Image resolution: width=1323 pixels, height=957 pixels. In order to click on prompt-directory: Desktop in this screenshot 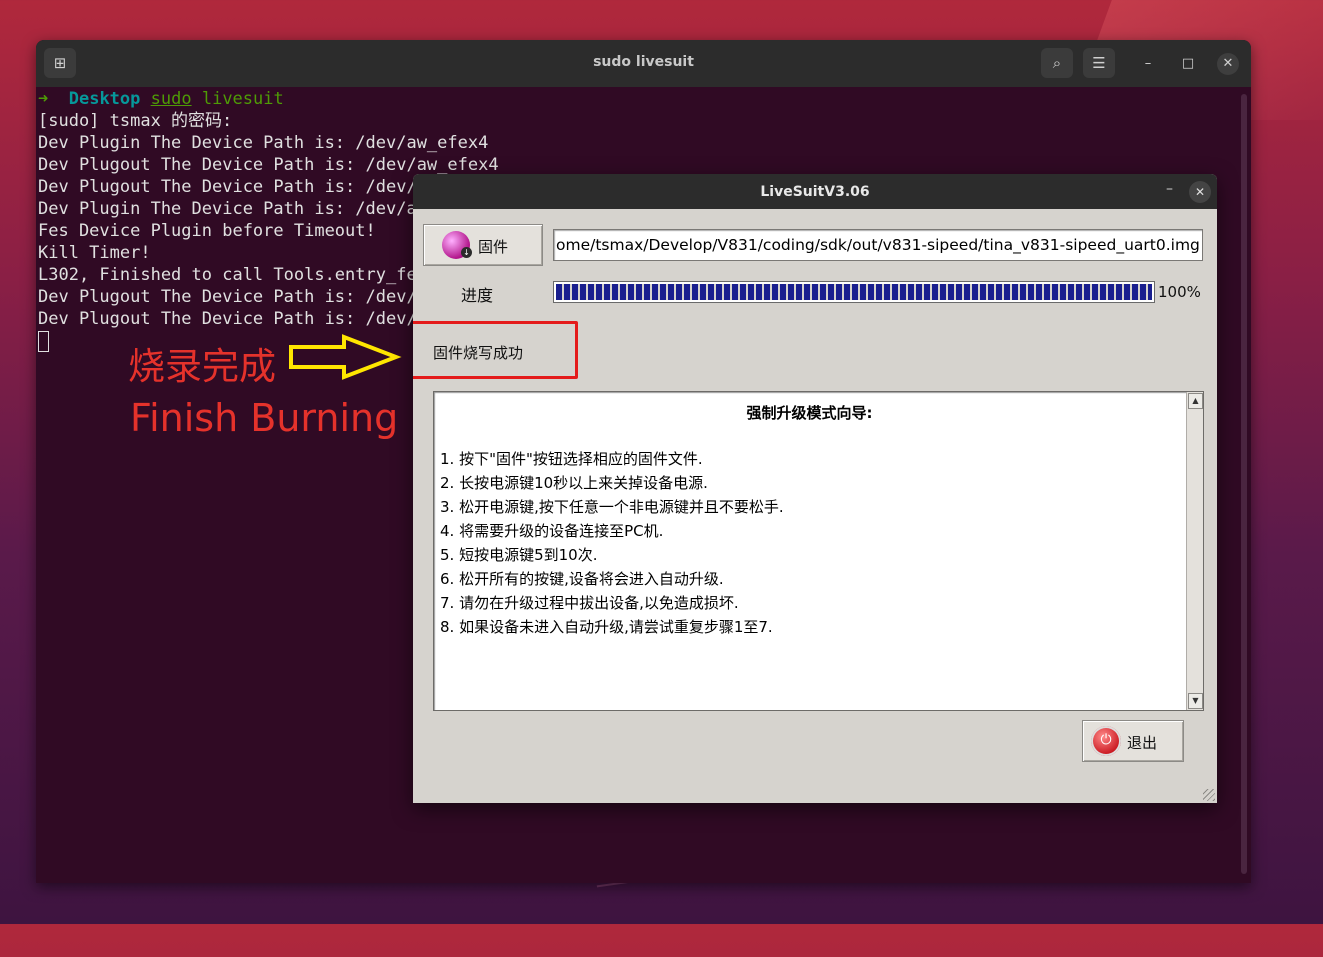, I will do `click(104, 99)`.